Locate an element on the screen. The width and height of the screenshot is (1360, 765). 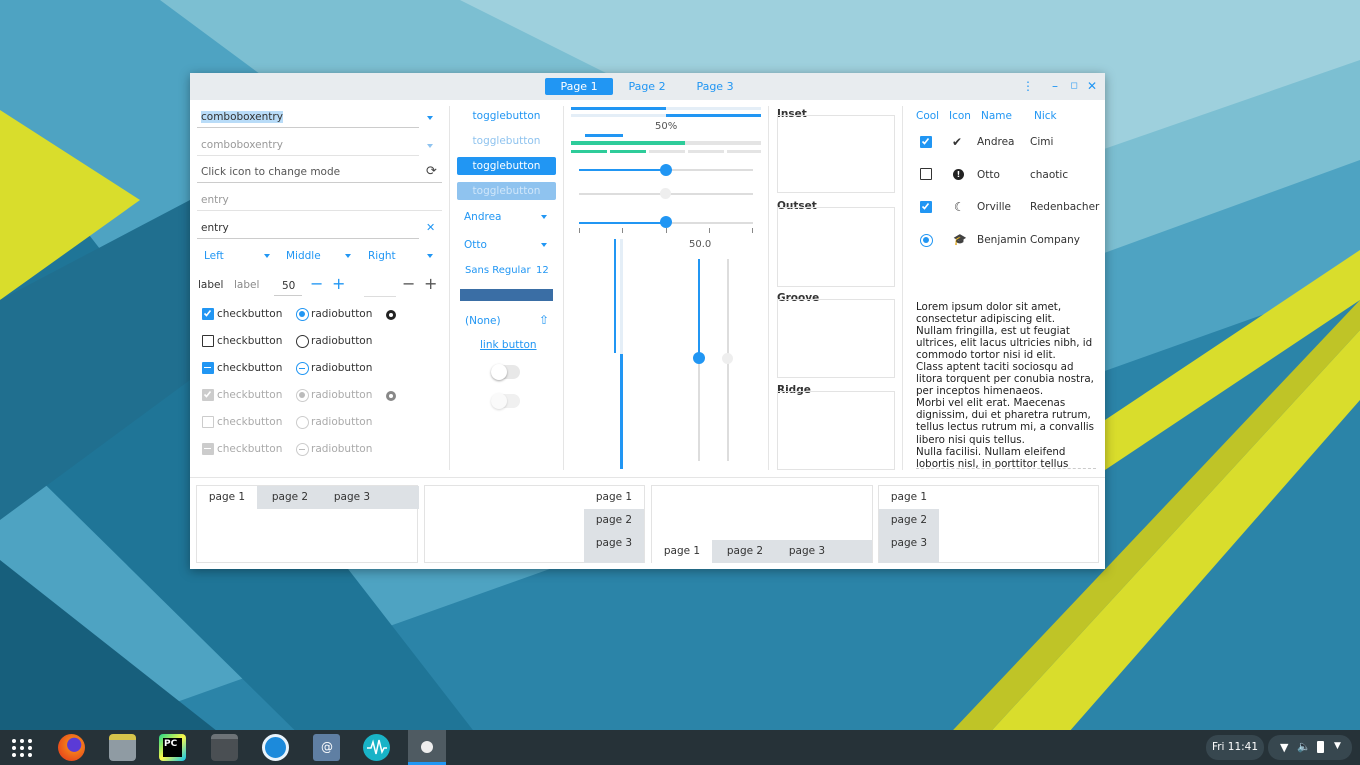
tab-page-3: Page 3 is located at coordinates (715, 86).